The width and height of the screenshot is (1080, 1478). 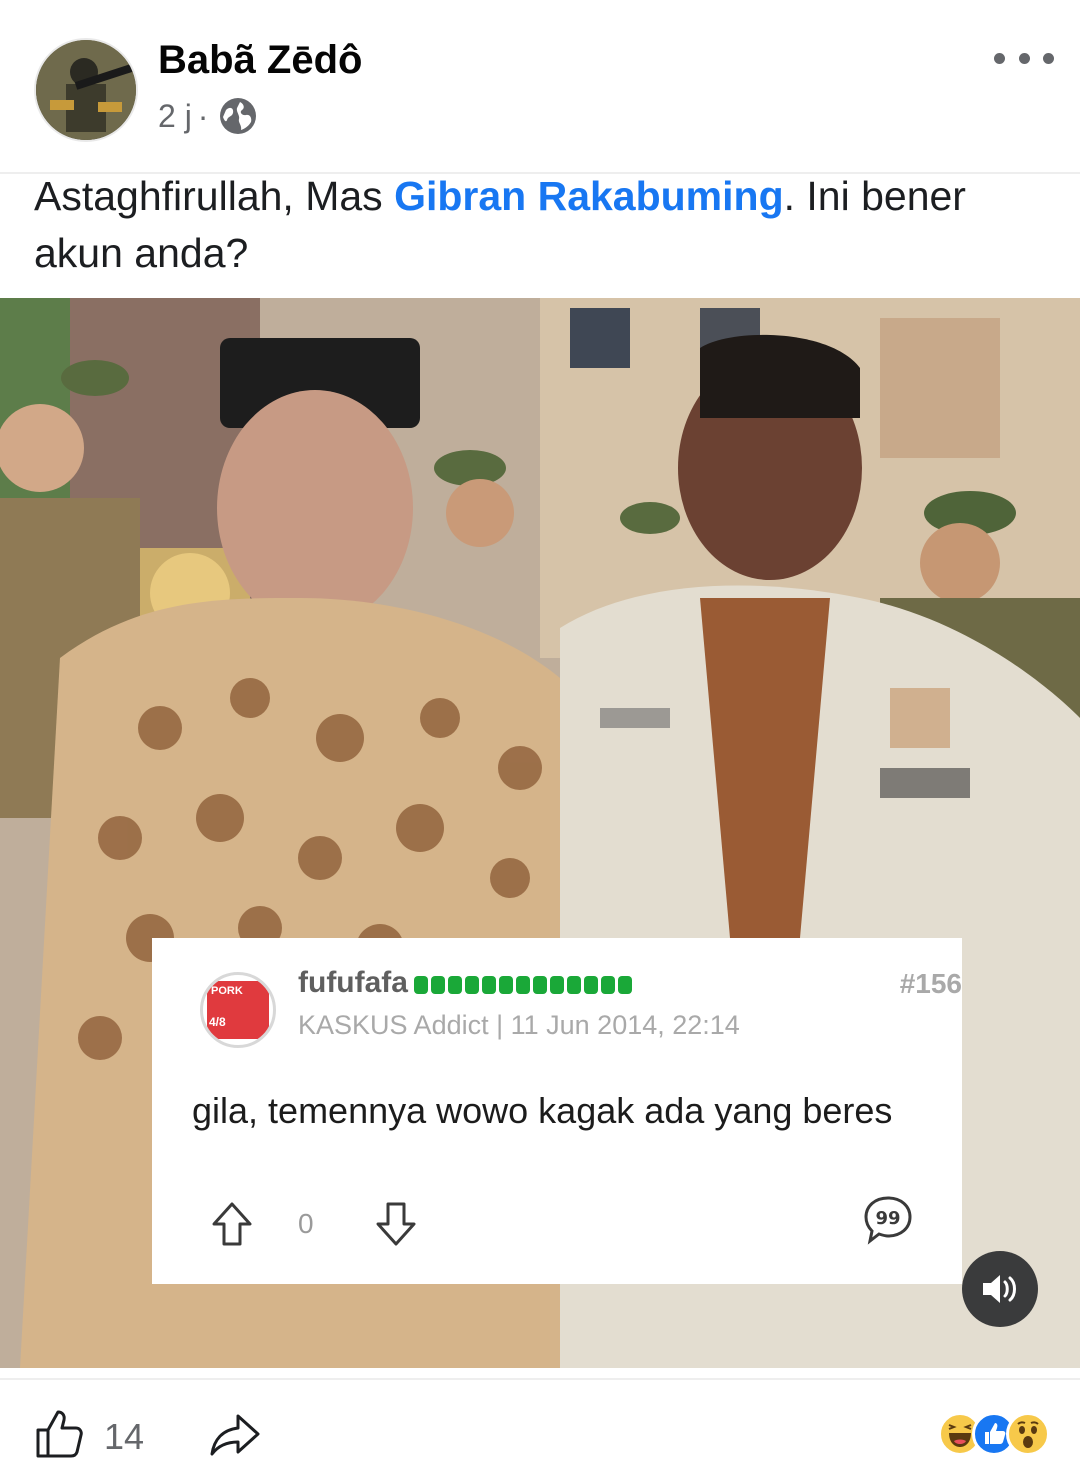 I want to click on globe-icon, so click(x=238, y=116).